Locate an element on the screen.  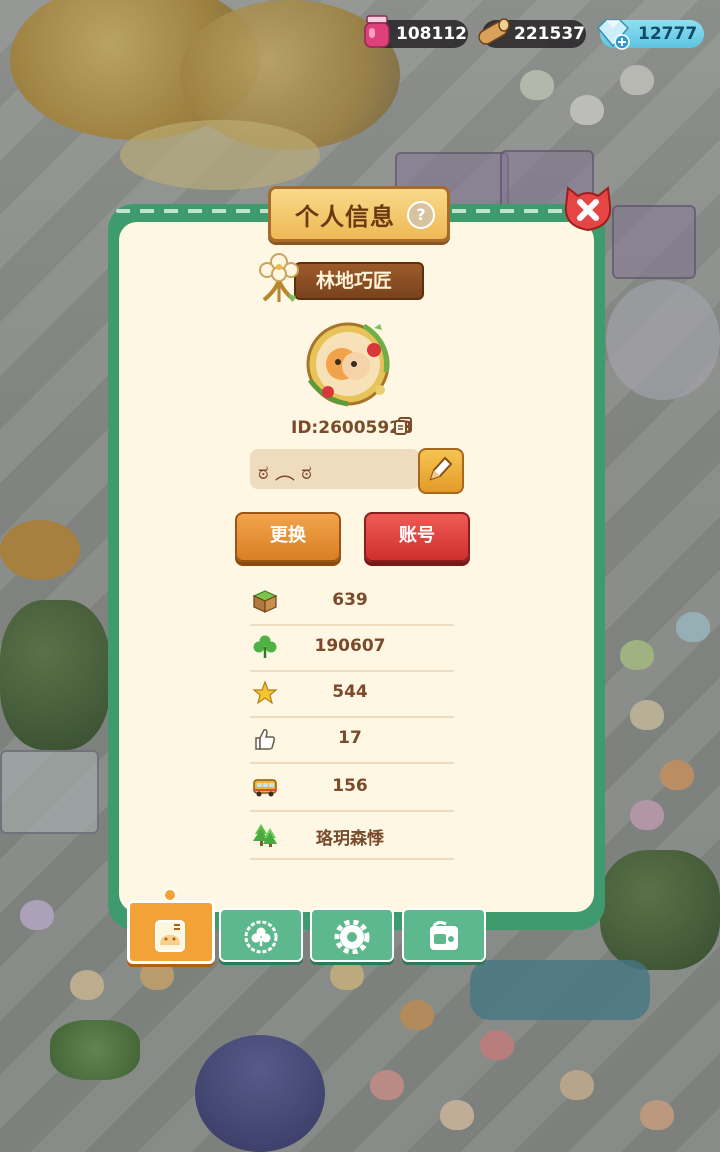
jam-counter: 108112 is located at coordinates (416, 31).